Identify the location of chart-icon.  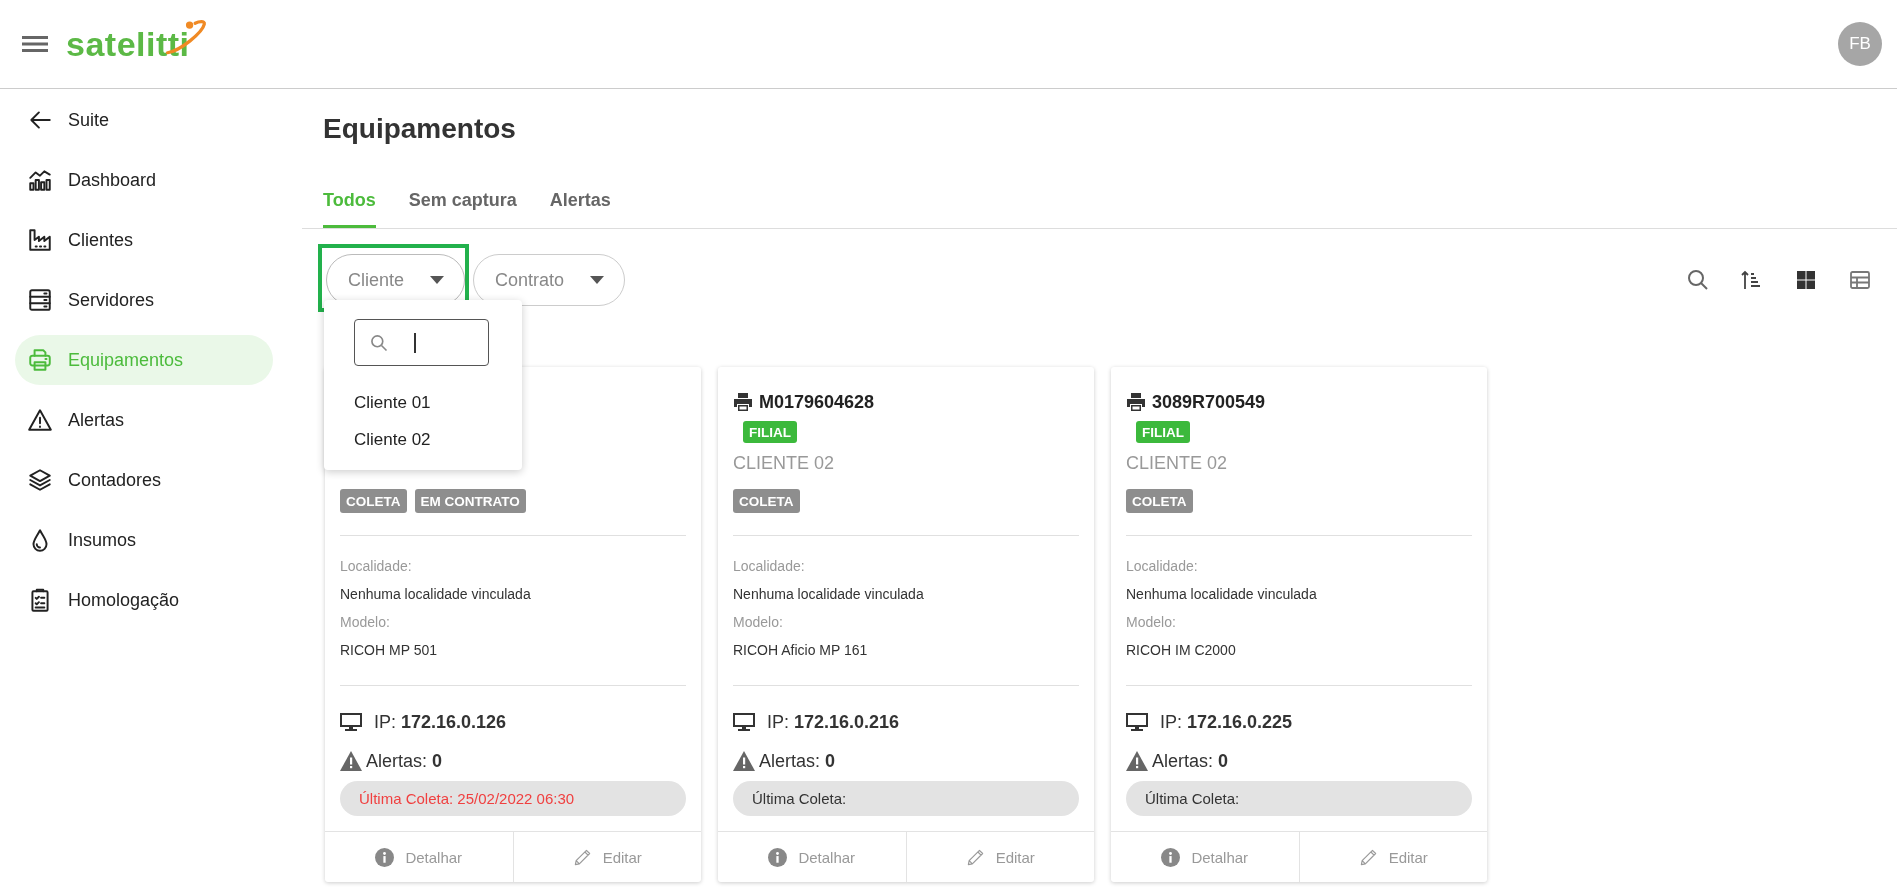
(40, 180).